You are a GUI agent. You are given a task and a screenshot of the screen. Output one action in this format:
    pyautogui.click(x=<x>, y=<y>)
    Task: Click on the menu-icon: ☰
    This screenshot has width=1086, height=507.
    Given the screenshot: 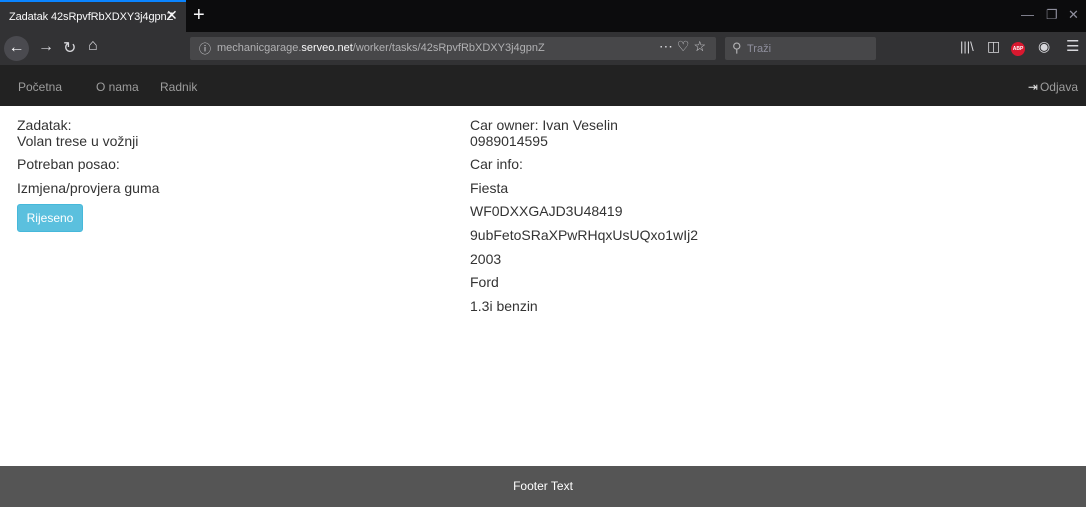 What is the action you would take?
    pyautogui.click(x=1072, y=46)
    